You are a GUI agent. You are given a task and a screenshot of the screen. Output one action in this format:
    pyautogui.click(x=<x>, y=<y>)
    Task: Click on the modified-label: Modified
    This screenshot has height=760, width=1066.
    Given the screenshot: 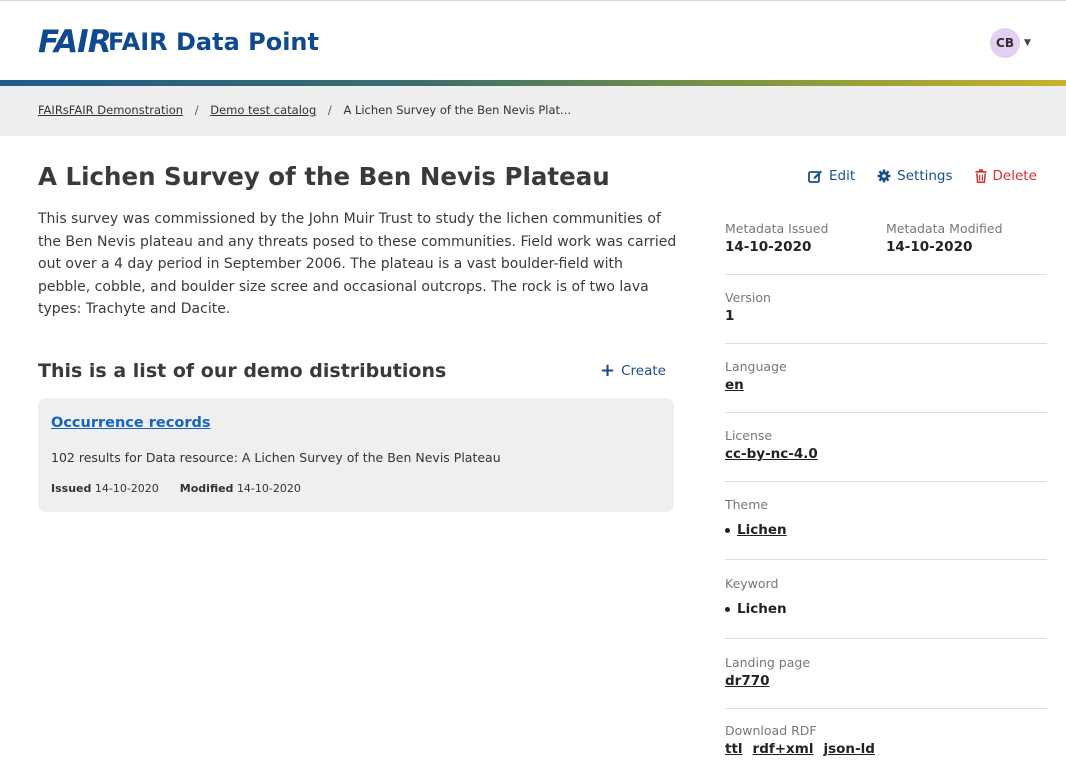 What is the action you would take?
    pyautogui.click(x=206, y=488)
    